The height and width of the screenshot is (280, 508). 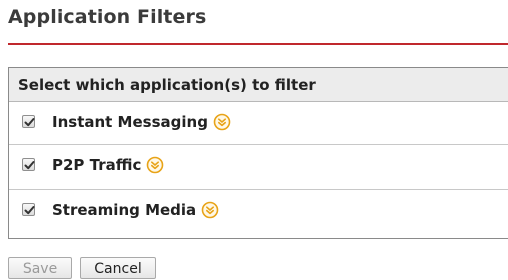 What do you see at coordinates (118, 268) in the screenshot?
I see `cancel-button: Cancel` at bounding box center [118, 268].